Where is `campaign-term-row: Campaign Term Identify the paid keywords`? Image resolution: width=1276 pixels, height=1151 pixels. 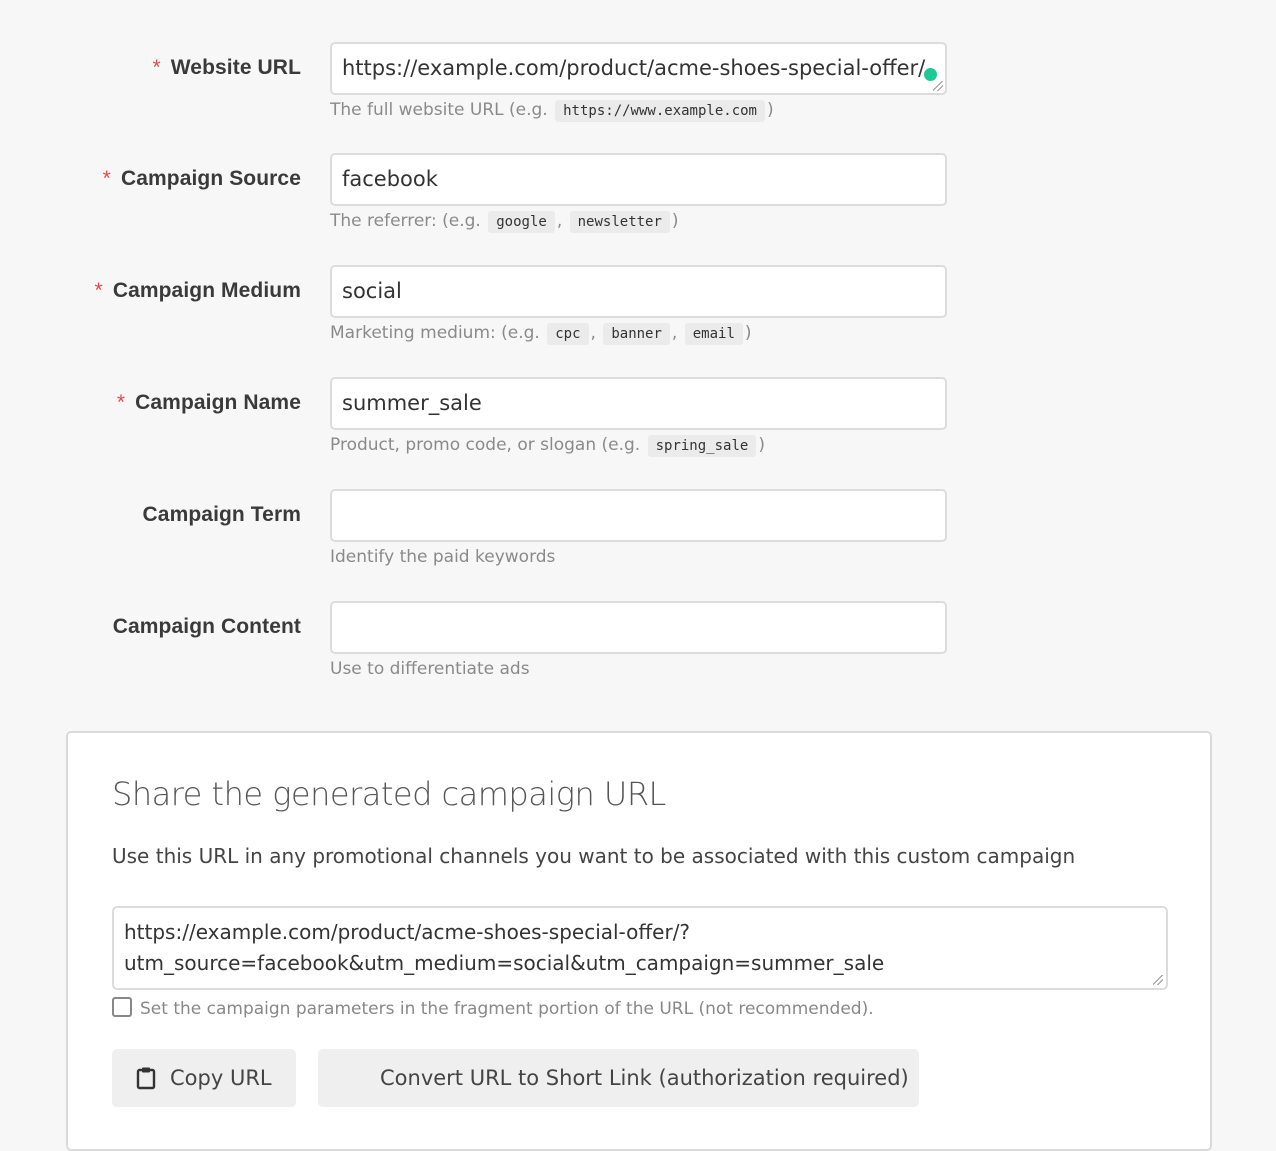
campaign-term-row: Campaign Term Identify the paid keywords is located at coordinates (638, 539).